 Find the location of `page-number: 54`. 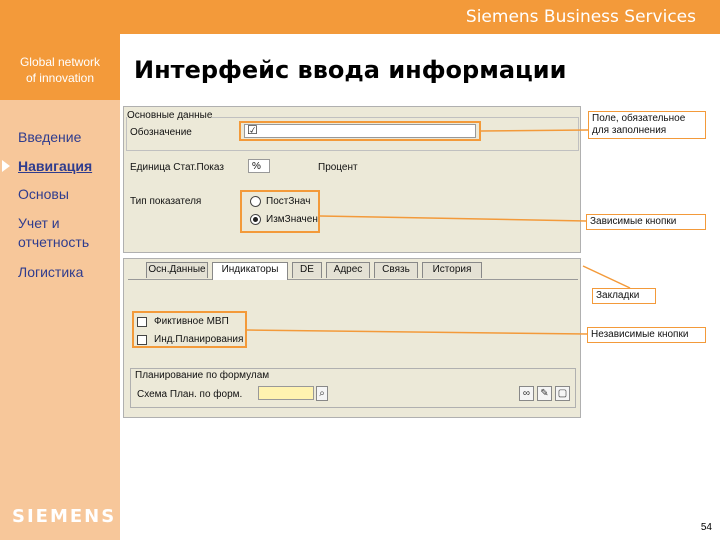

page-number: 54 is located at coordinates (706, 527).